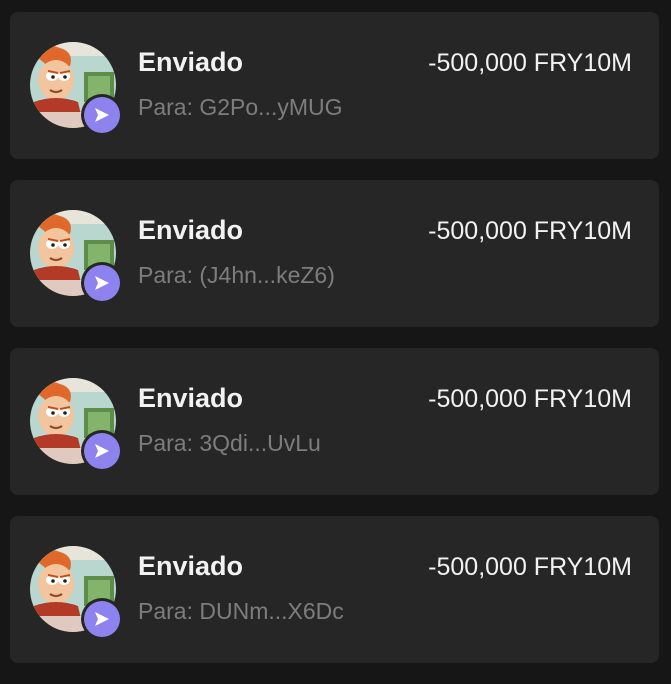 The width and height of the screenshot is (671, 684). Describe the element at coordinates (240, 107) in the screenshot. I see `transaction-recipient: Para: G2Po...yMUG` at that location.